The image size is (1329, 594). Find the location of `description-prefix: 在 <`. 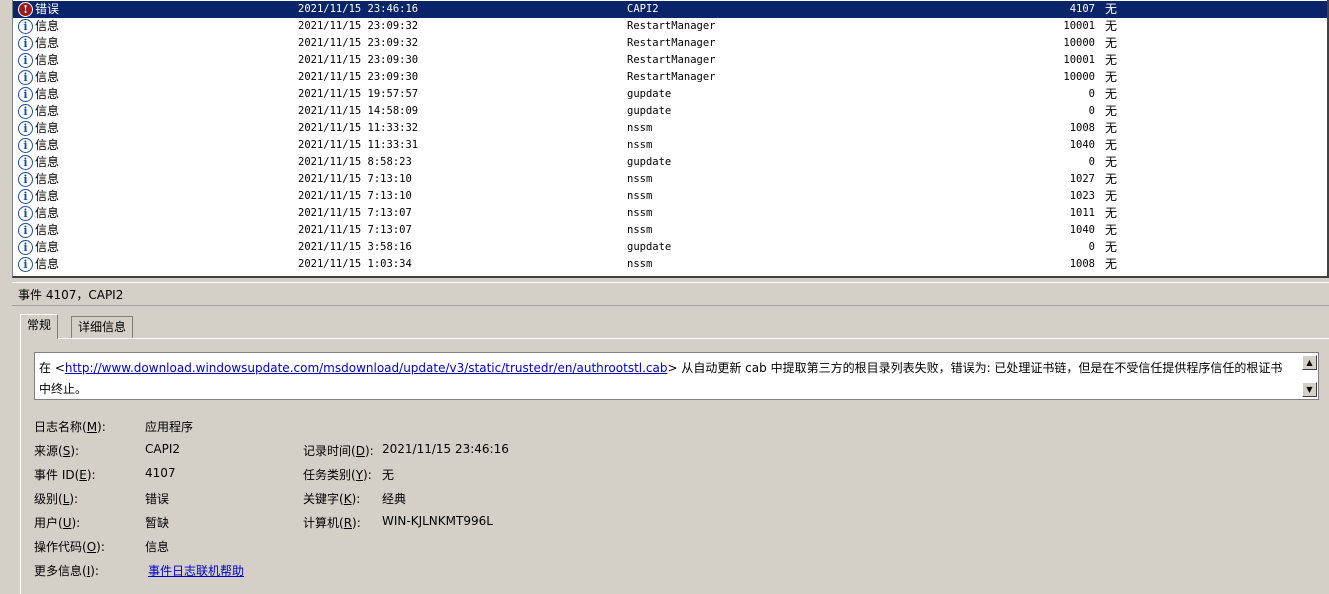

description-prefix: 在 < is located at coordinates (52, 368).